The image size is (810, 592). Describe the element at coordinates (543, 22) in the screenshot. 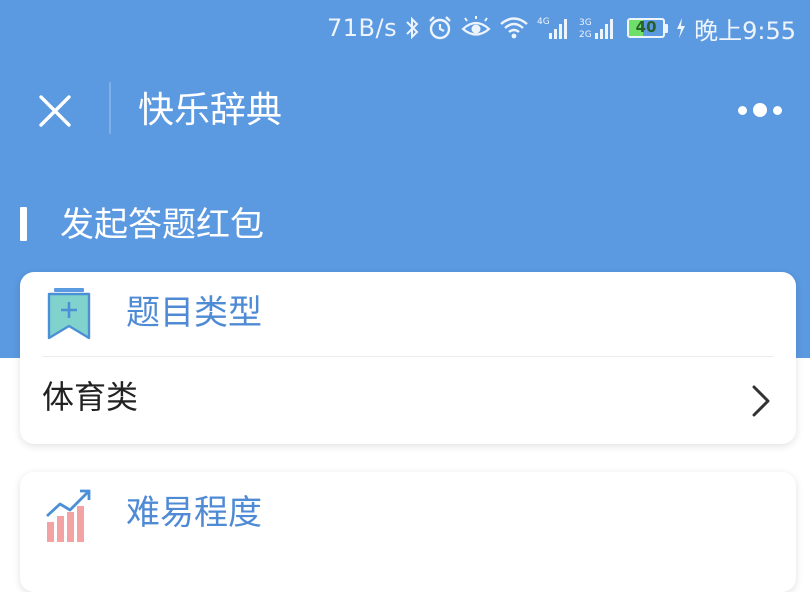

I see `svg-text: 4G` at that location.